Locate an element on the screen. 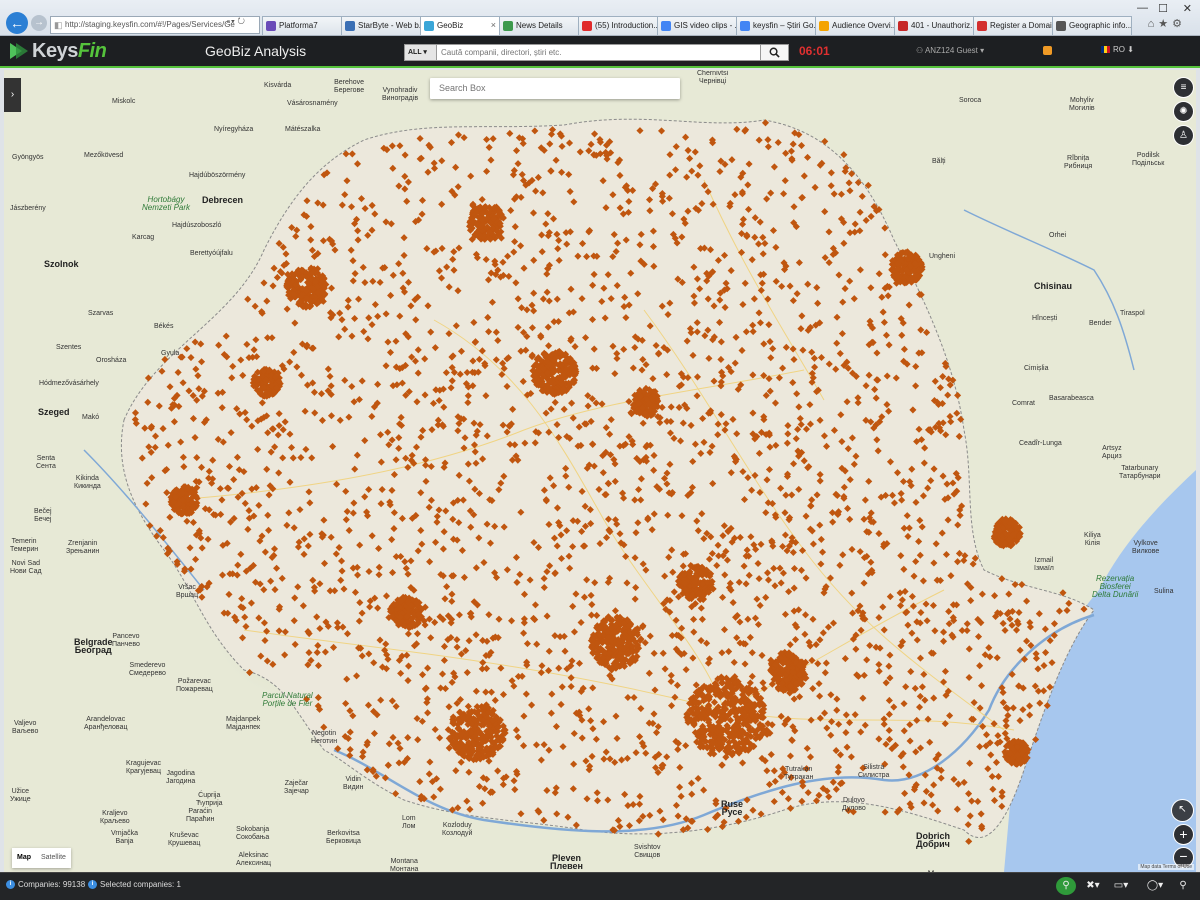 Image resolution: width=1200 pixels, height=900 pixels. browser-tab: News Details is located at coordinates (539, 25).